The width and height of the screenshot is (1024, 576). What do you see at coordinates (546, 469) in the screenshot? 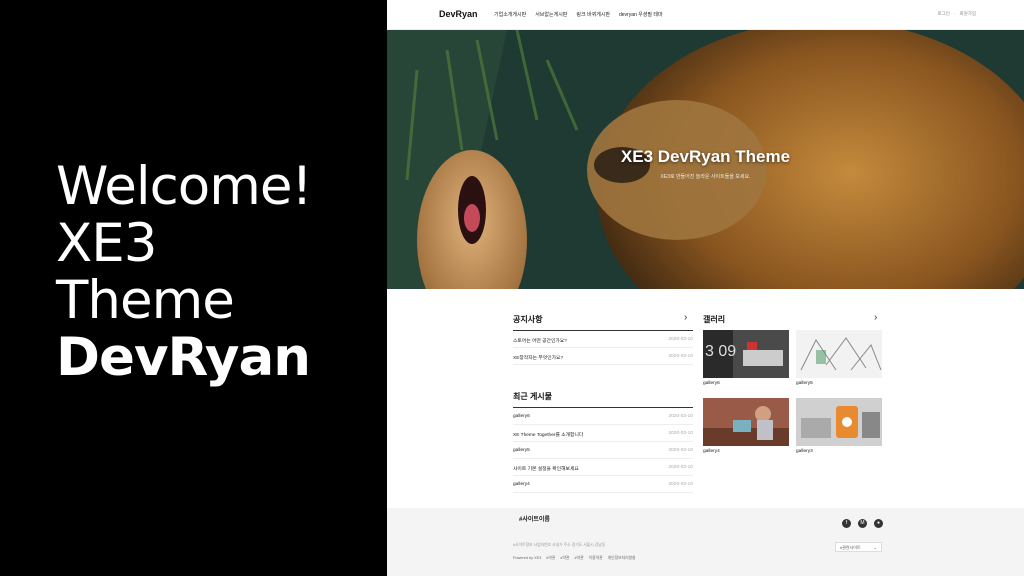
I see `recent-row-title: 사이트 기본 설정을 확인해보세요` at bounding box center [546, 469].